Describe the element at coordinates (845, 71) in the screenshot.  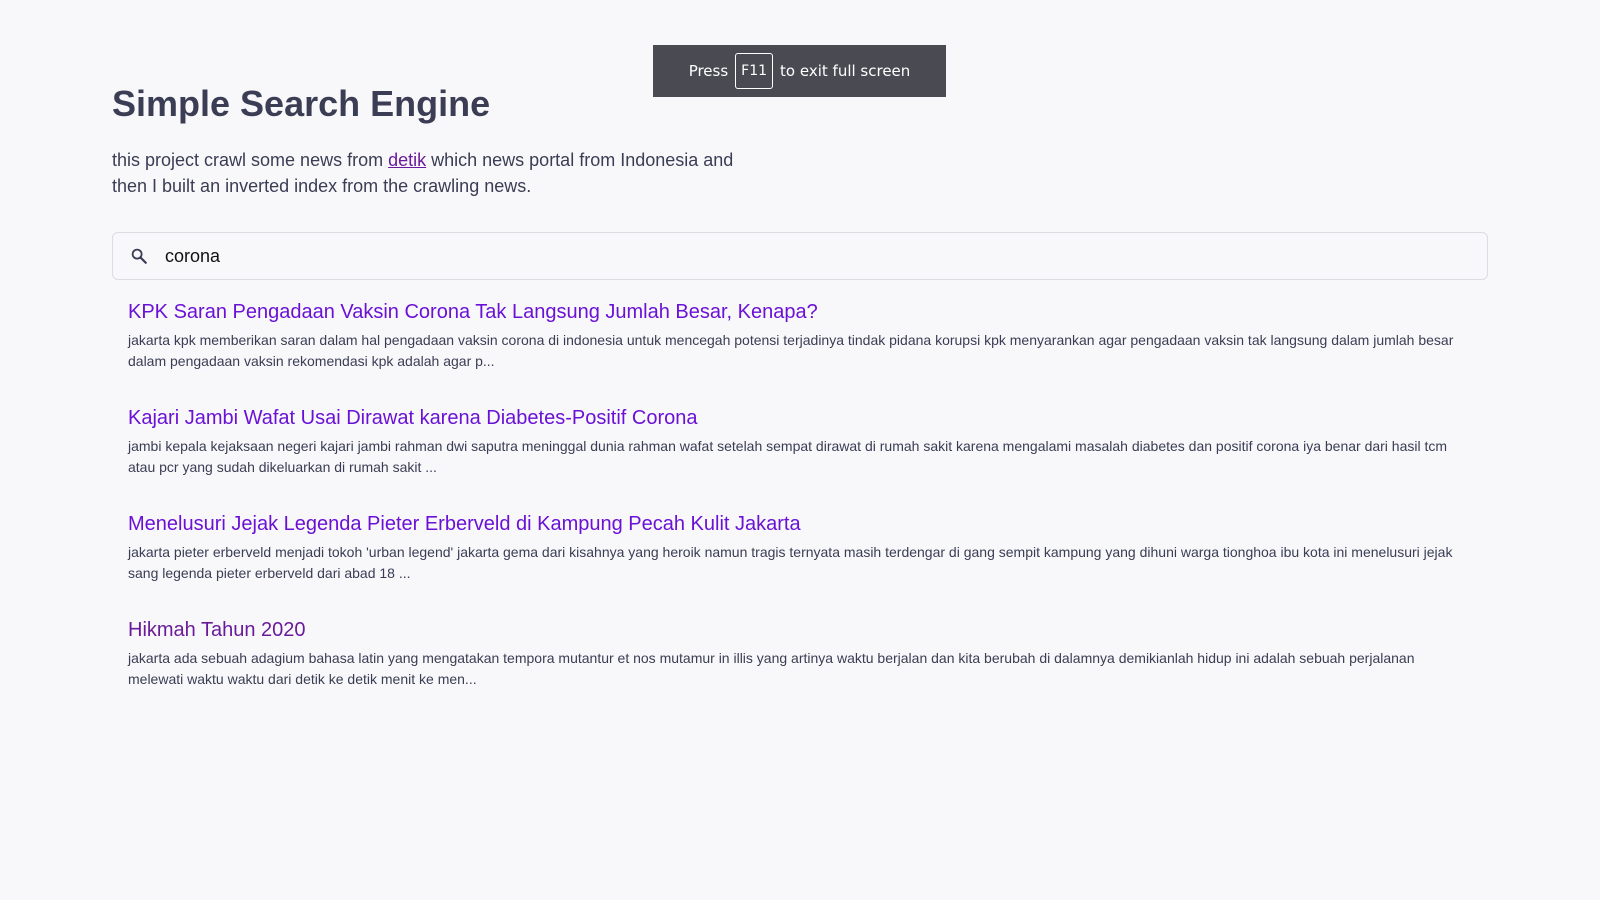
I see `fullscreen-suffix-label: to exit full screen` at that location.